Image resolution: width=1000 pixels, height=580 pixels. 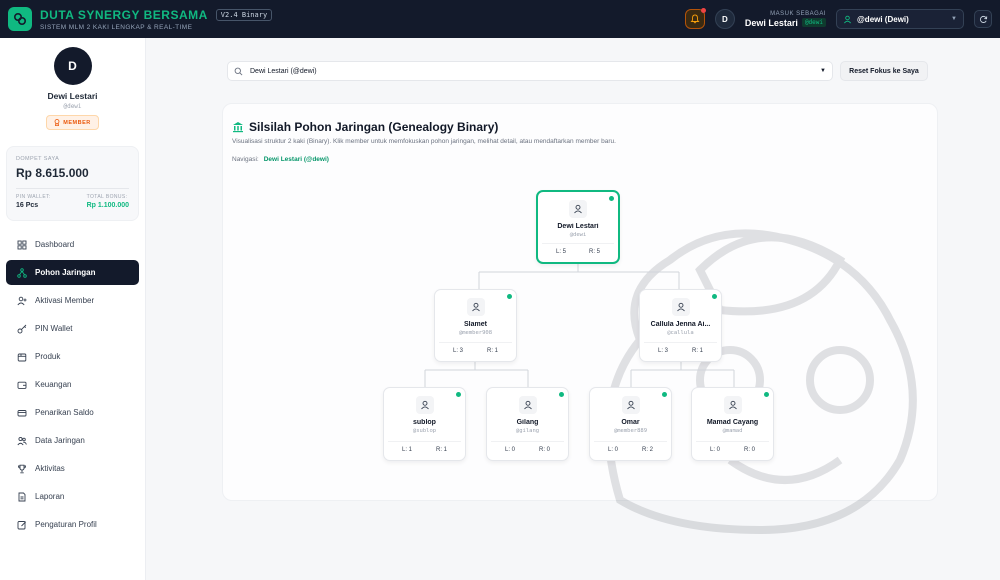 What do you see at coordinates (475, 333) in the screenshot?
I see `node-username: @member908` at bounding box center [475, 333].